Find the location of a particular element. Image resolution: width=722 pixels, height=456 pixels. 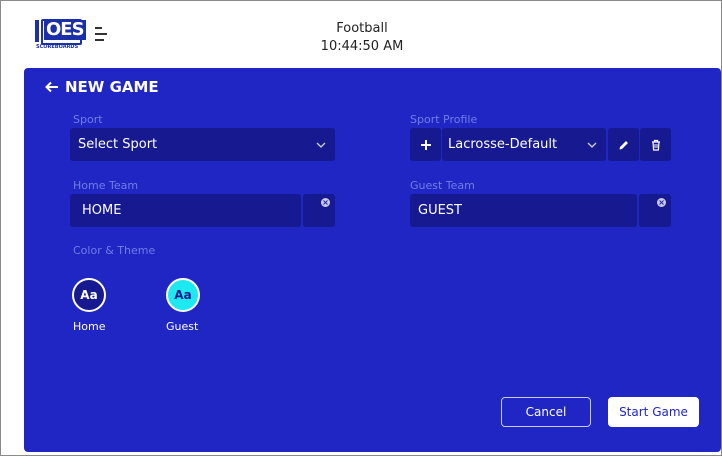

page-title: NEW GAME is located at coordinates (112, 87).